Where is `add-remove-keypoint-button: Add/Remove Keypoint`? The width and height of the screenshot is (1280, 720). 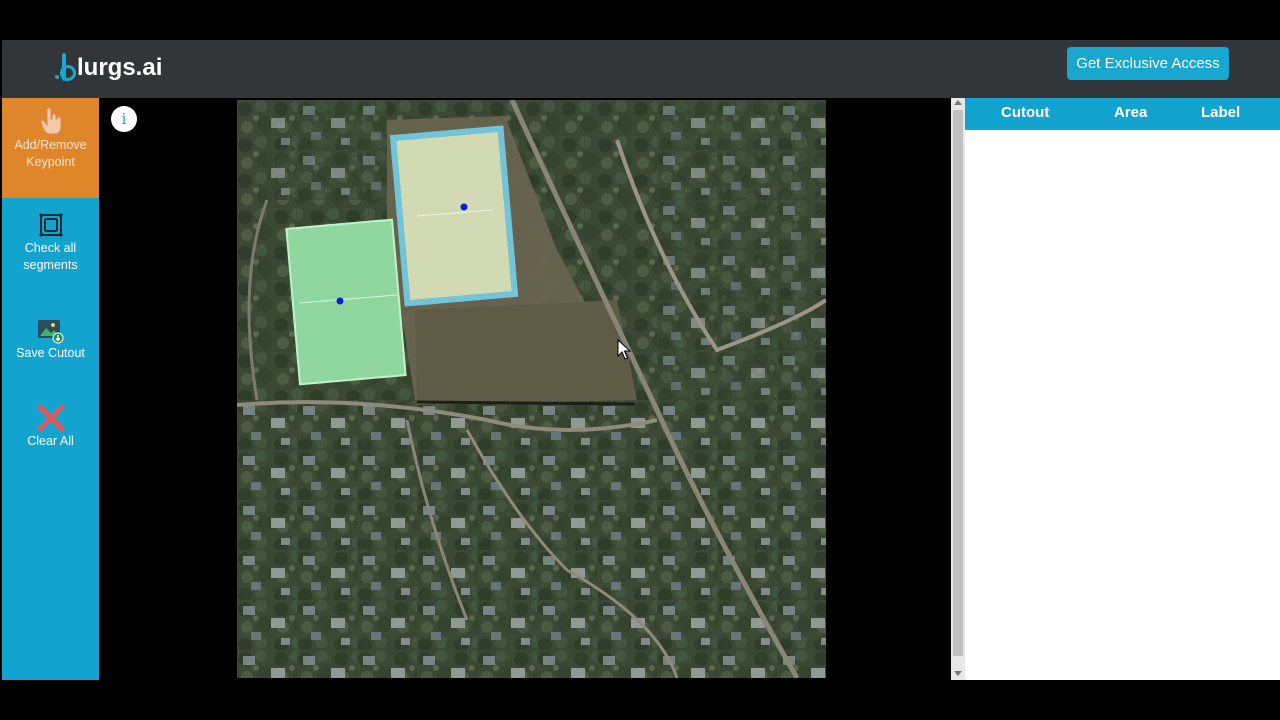 add-remove-keypoint-button: Add/Remove Keypoint is located at coordinates (50, 148).